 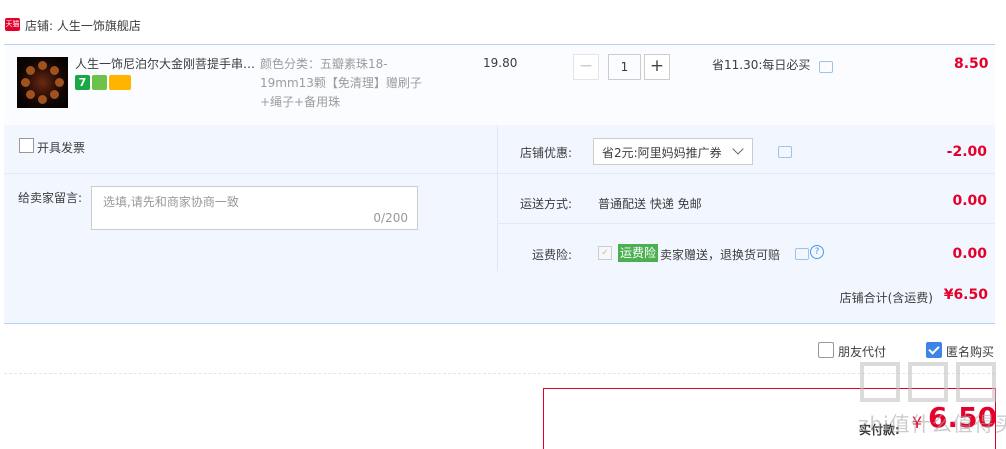 What do you see at coordinates (826, 350) in the screenshot?
I see `friend-pay-checkbox` at bounding box center [826, 350].